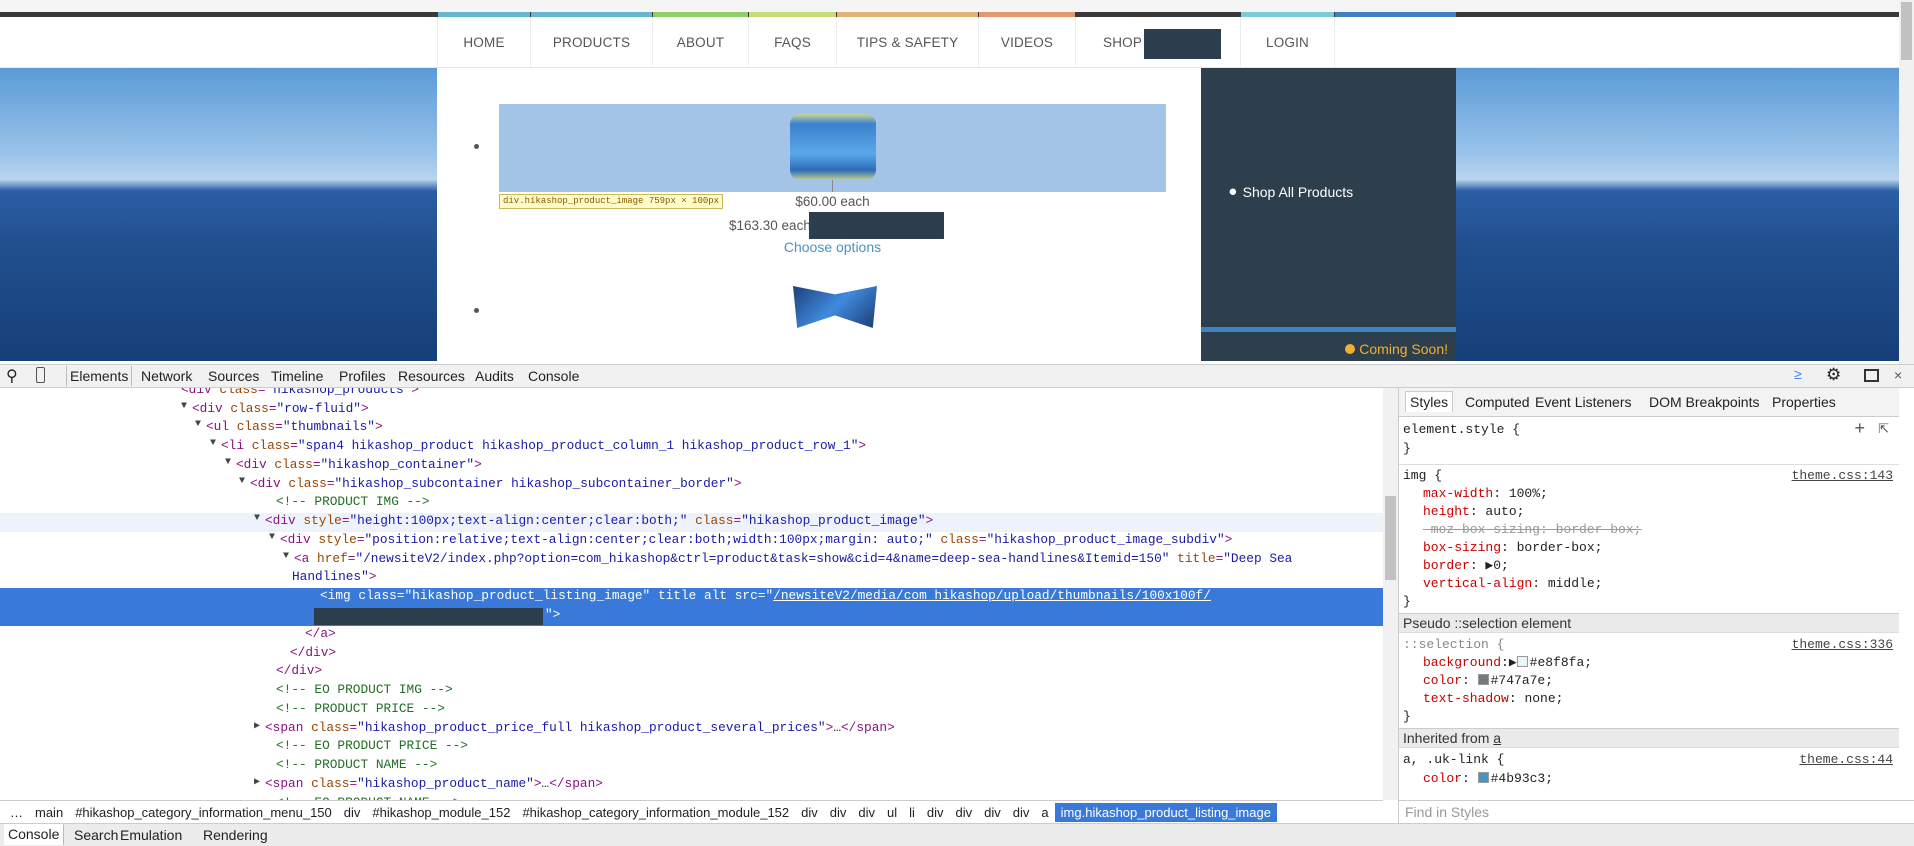 The height and width of the screenshot is (846, 1914). What do you see at coordinates (1422, 475) in the screenshot?
I see `img-rule-selector: img {` at bounding box center [1422, 475].